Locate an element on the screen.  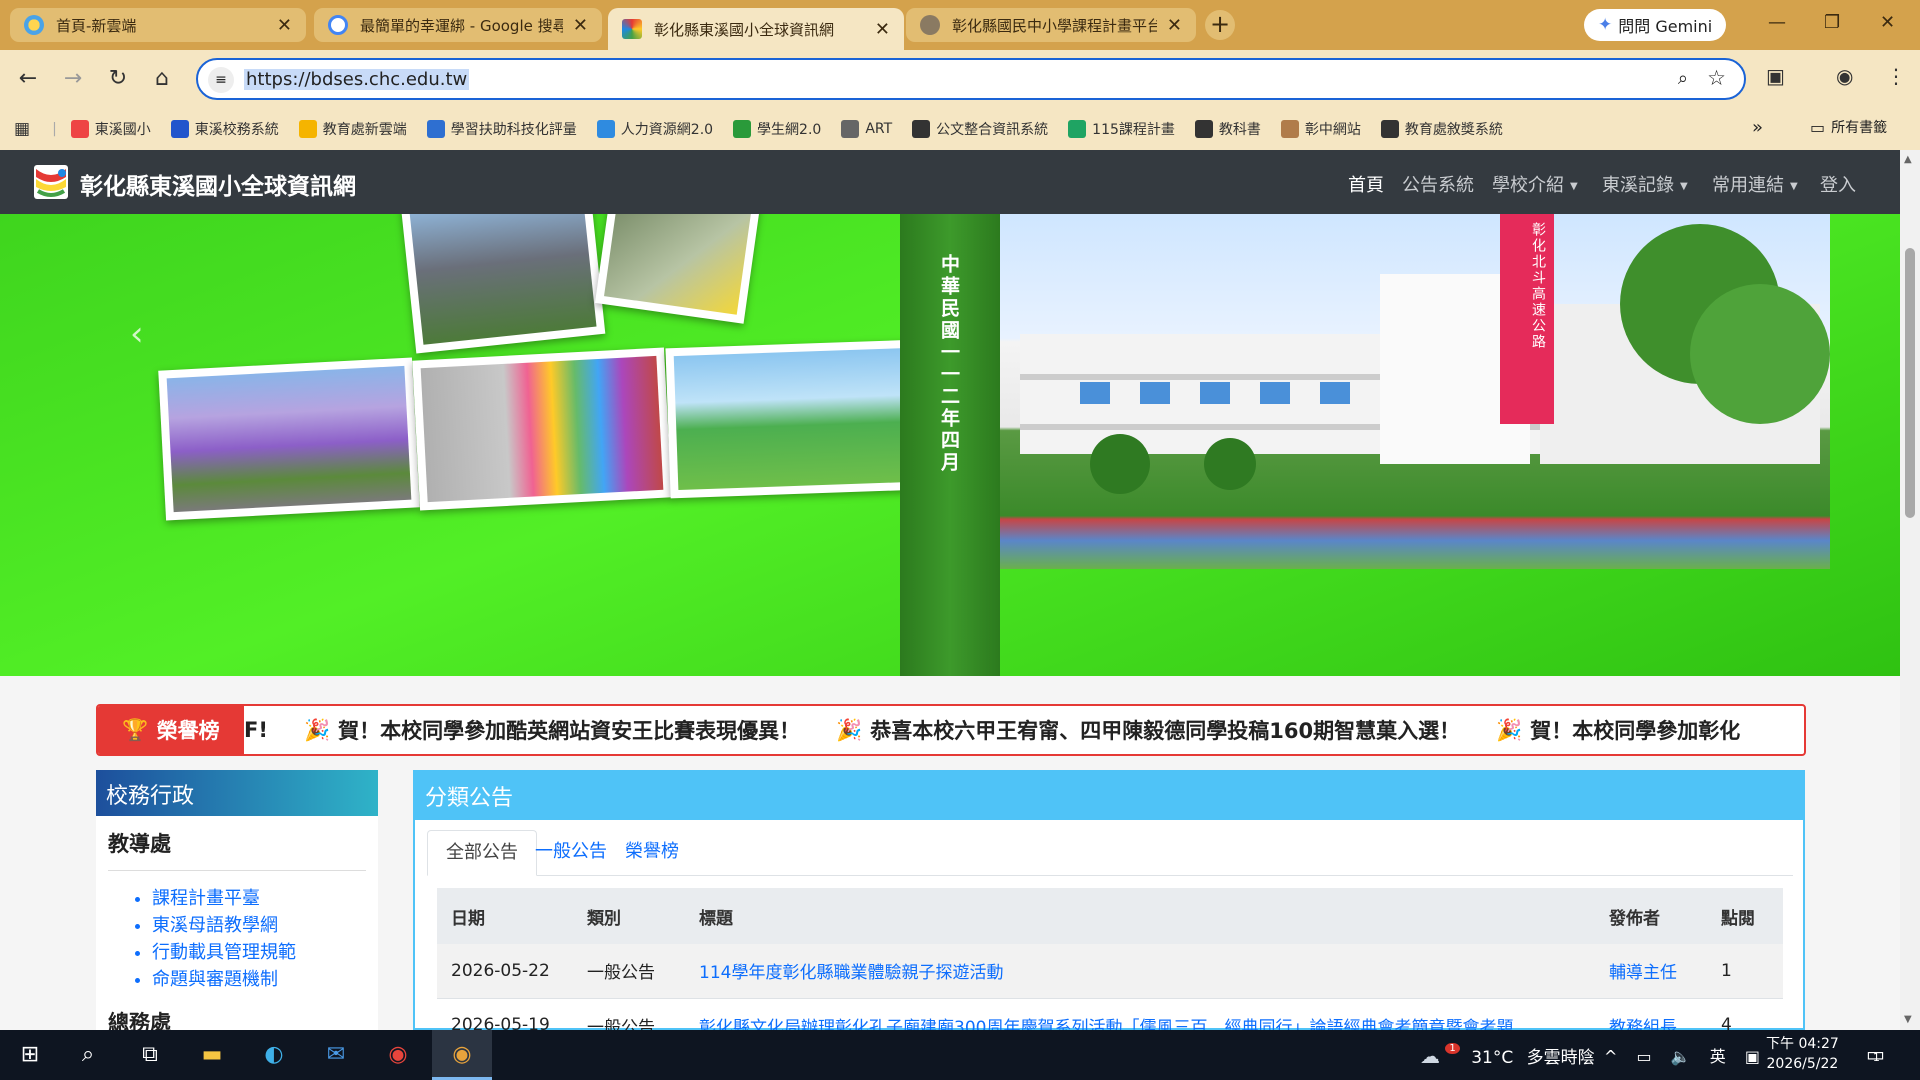
task-view-icon: ⧉ is located at coordinates (150, 1055).